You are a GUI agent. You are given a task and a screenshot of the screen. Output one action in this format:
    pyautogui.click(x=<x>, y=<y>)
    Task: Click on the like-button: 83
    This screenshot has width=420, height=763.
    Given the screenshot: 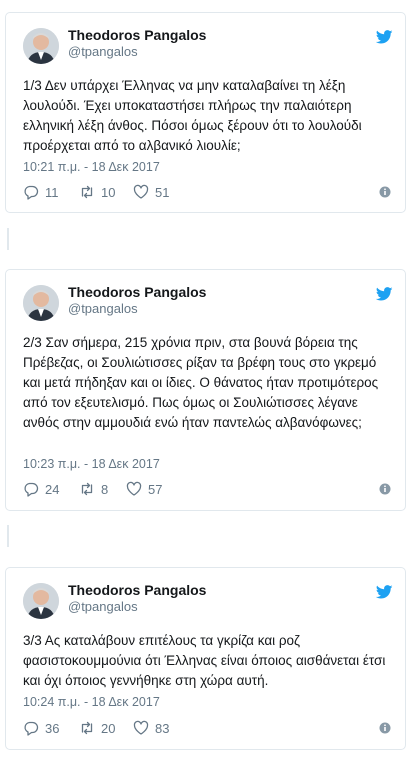 What is the action you would take?
    pyautogui.click(x=151, y=728)
    